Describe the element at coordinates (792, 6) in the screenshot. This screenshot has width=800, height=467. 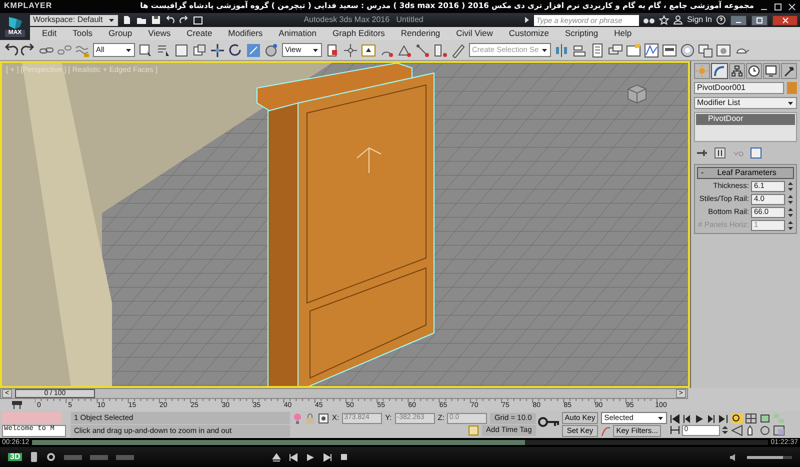
I see `close-icon` at that location.